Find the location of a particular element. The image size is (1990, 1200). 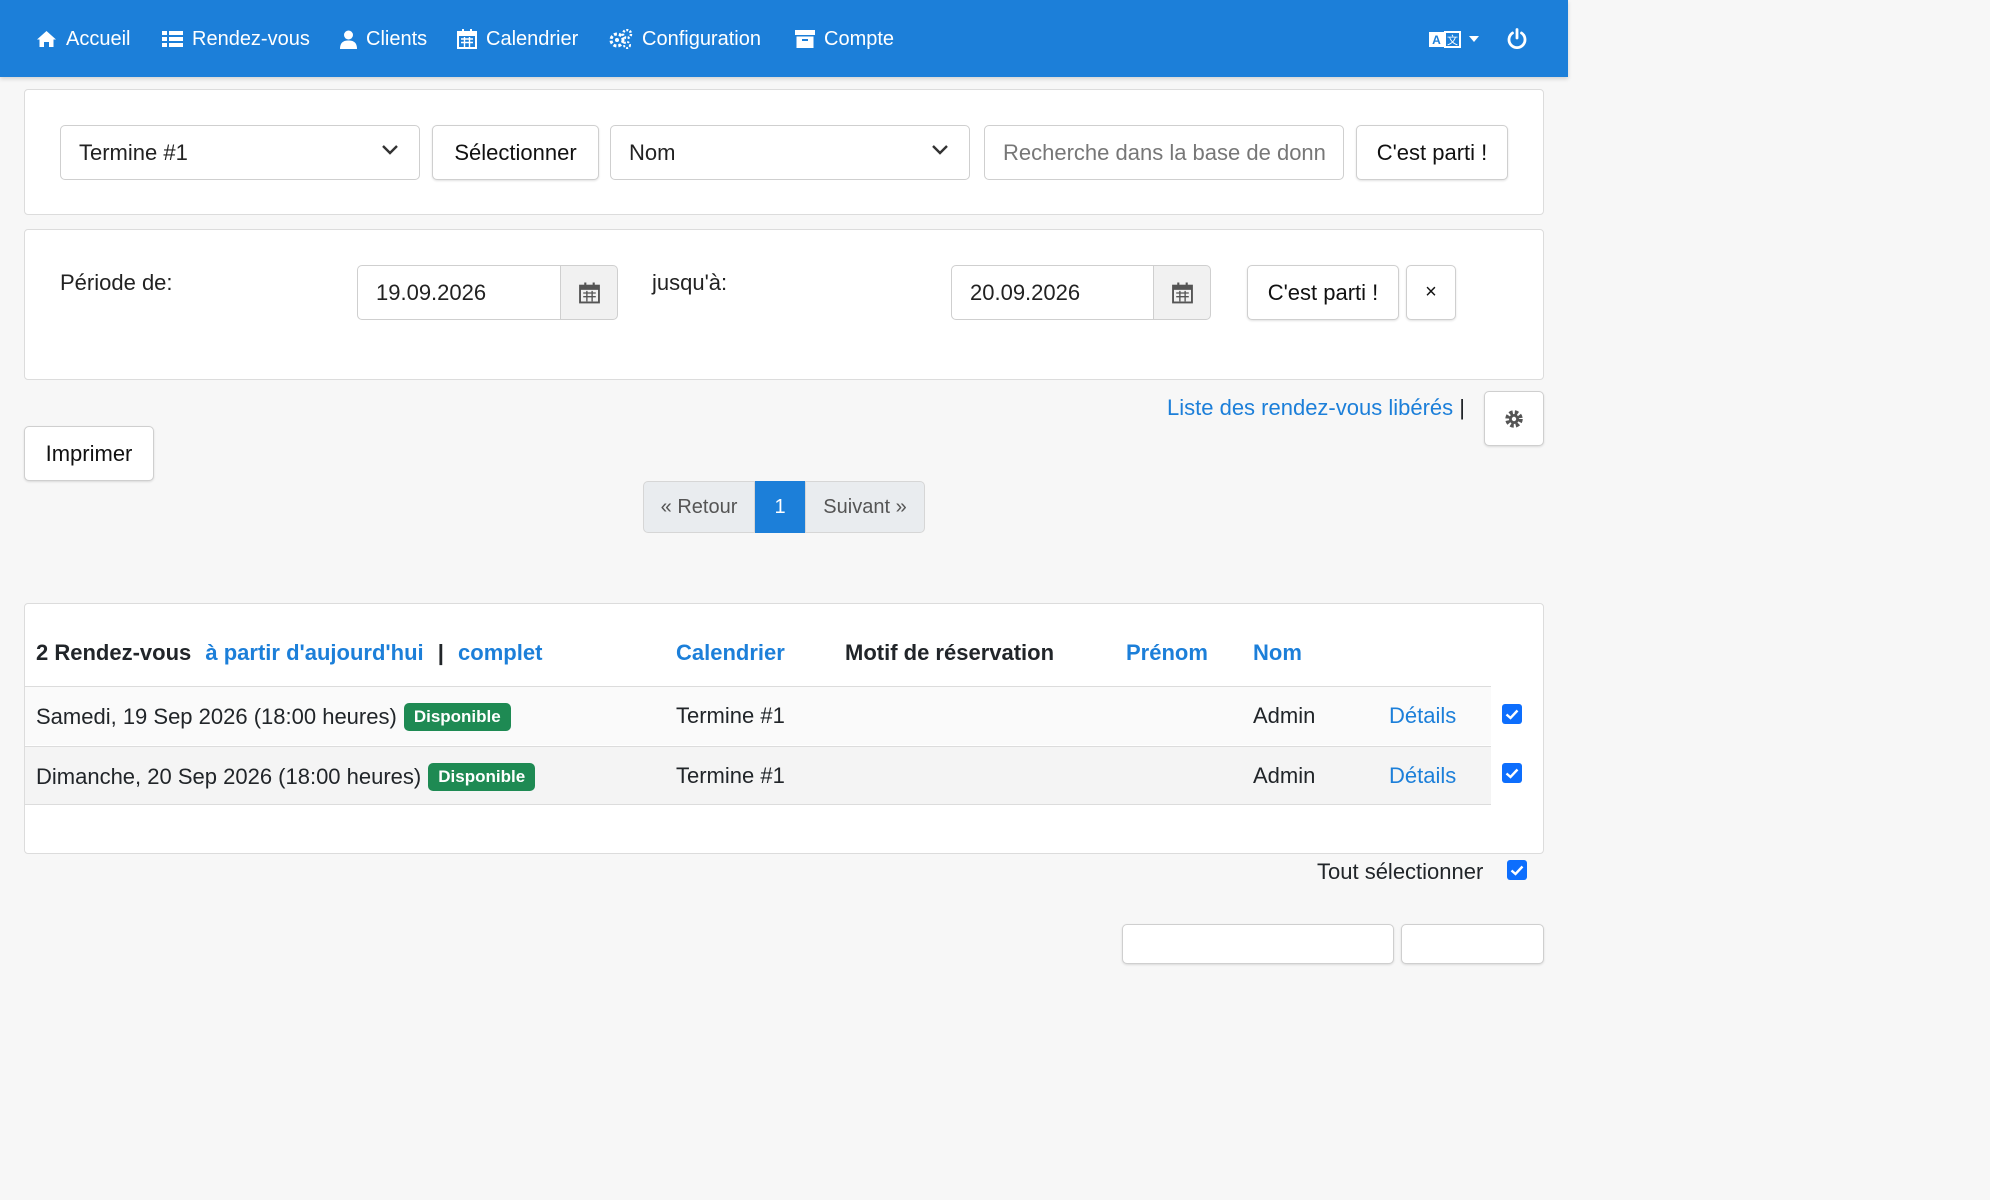

select-button-label: Sélectionner is located at coordinates (515, 152).